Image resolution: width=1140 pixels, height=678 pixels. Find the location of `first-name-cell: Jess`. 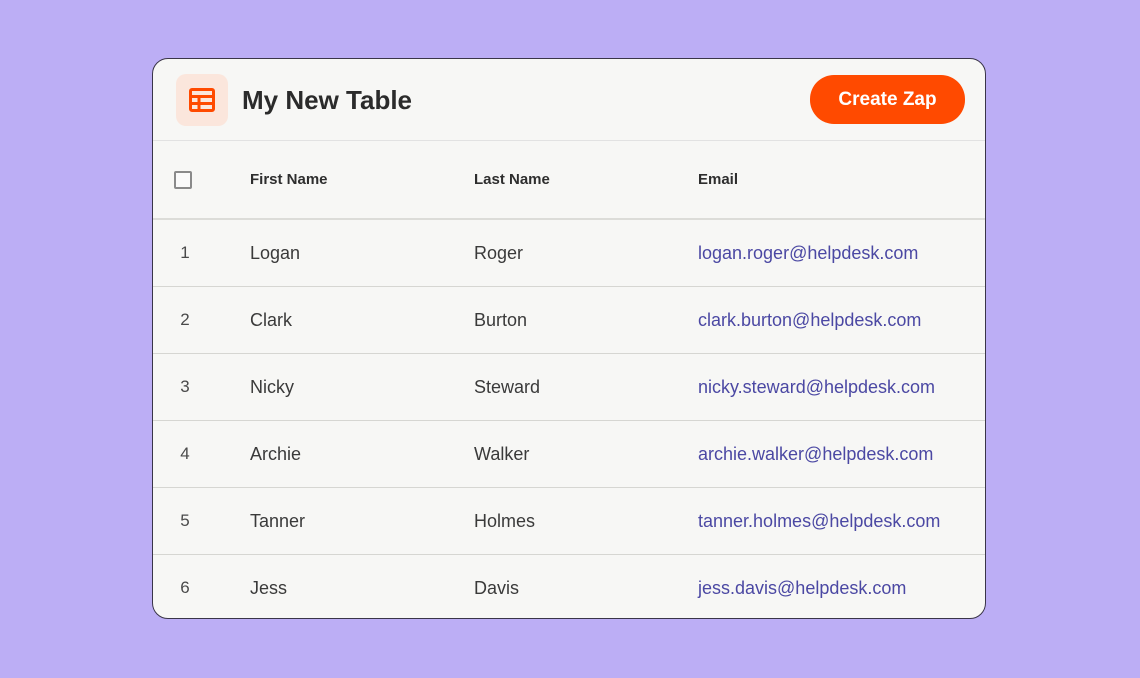

first-name-cell: Jess is located at coordinates (268, 586).